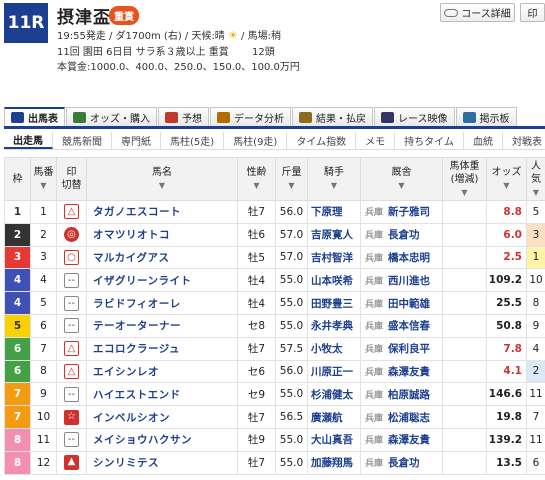  Describe the element at coordinates (71, 257) in the screenshot. I see `prediction-mark-button: ○` at that location.